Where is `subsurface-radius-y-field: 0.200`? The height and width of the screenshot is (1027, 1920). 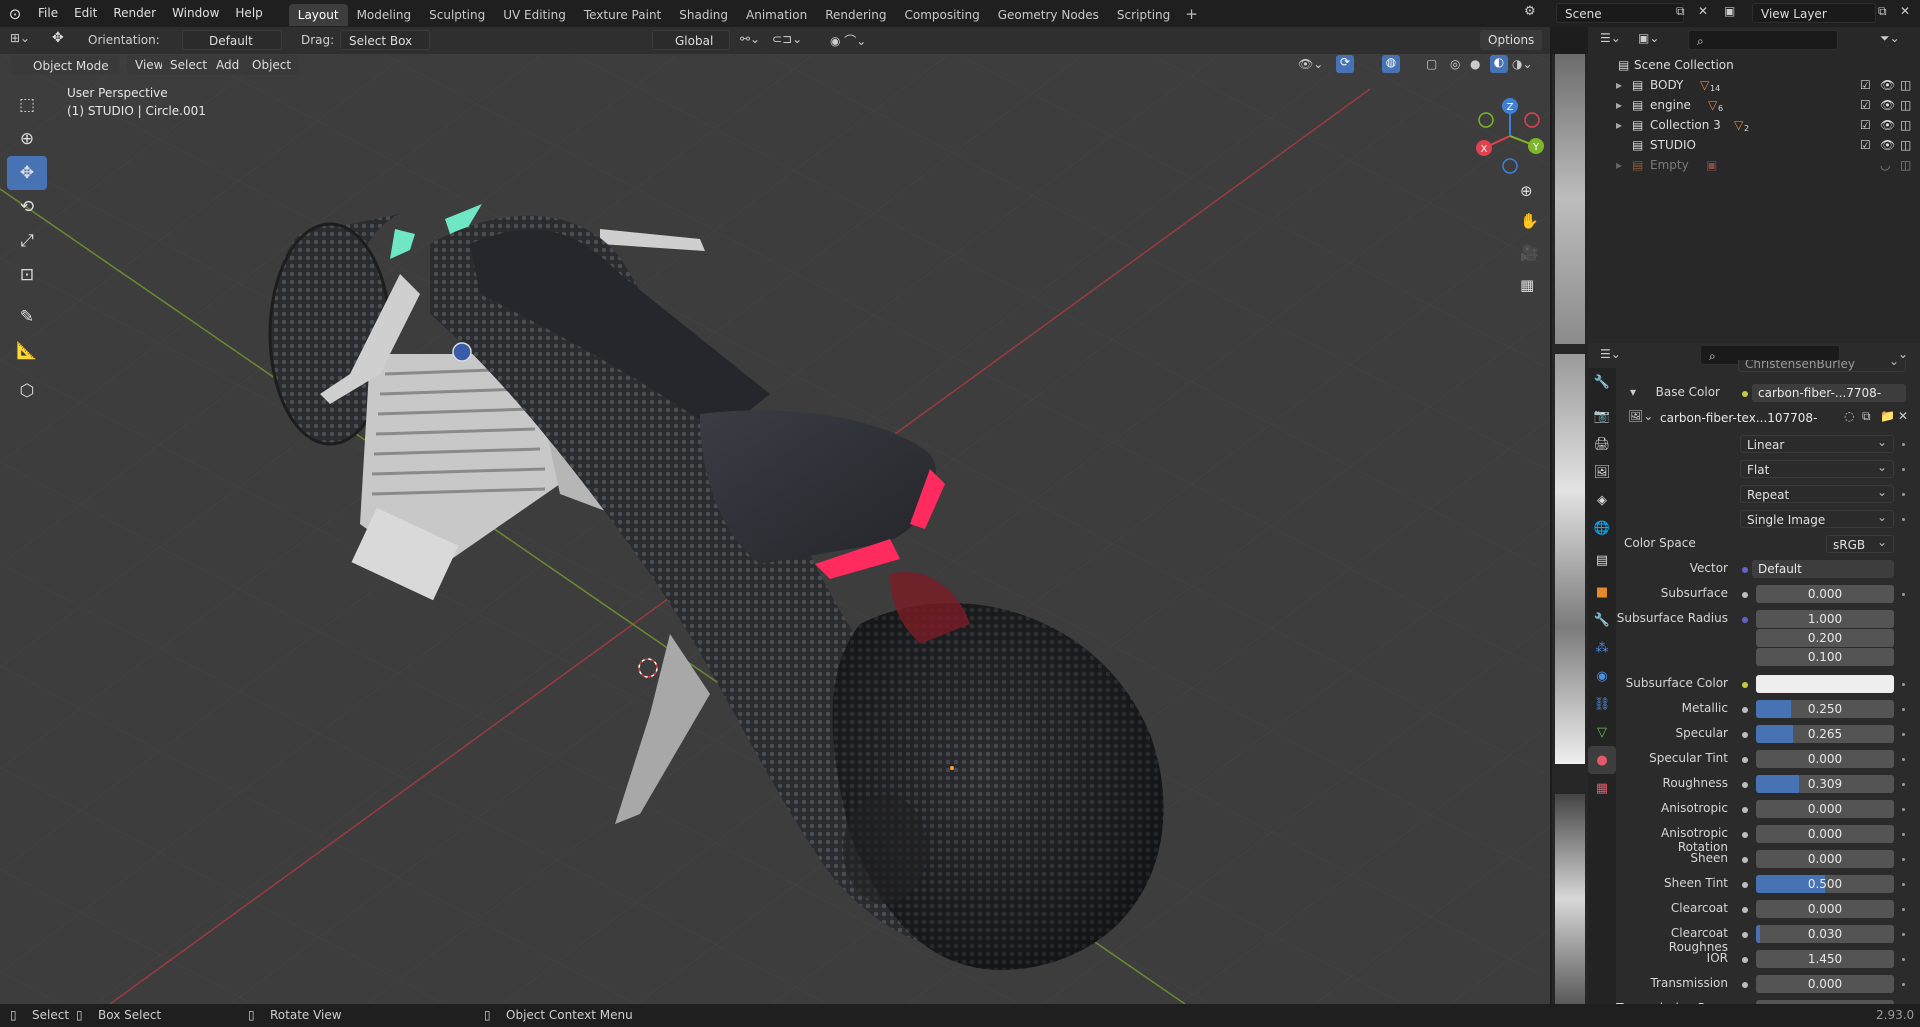 subsurface-radius-y-field: 0.200 is located at coordinates (1825, 638).